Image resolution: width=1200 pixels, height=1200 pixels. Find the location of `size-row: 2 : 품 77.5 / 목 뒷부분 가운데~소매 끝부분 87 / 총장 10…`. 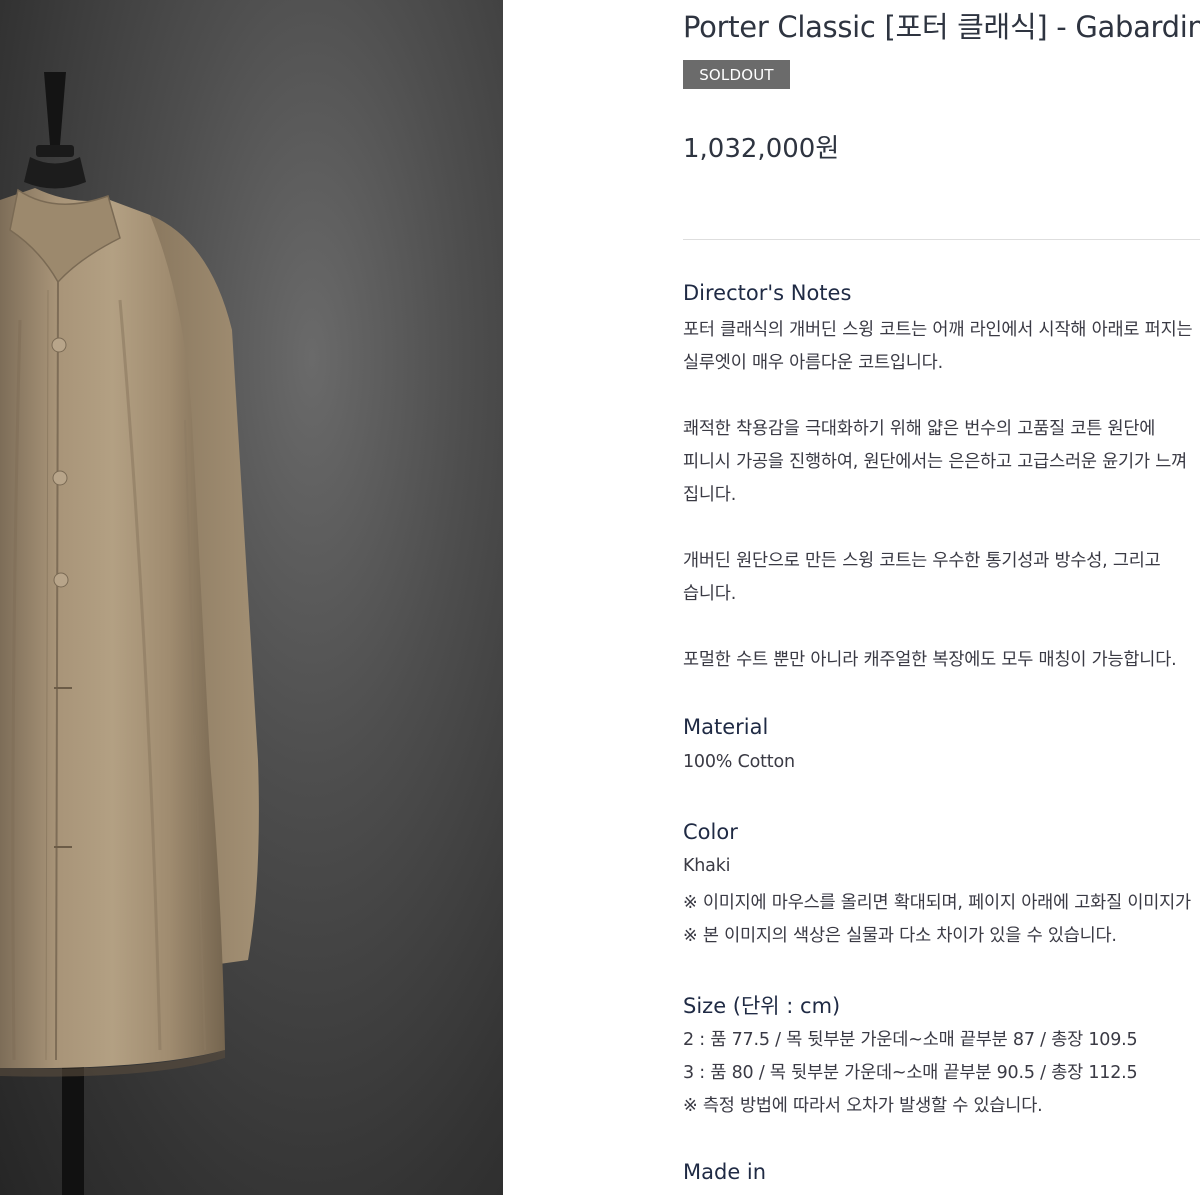

size-row: 2 : 품 77.5 / 목 뒷부분 가운데~소매 끝부분 87 / 총장 10… is located at coordinates (910, 1040).